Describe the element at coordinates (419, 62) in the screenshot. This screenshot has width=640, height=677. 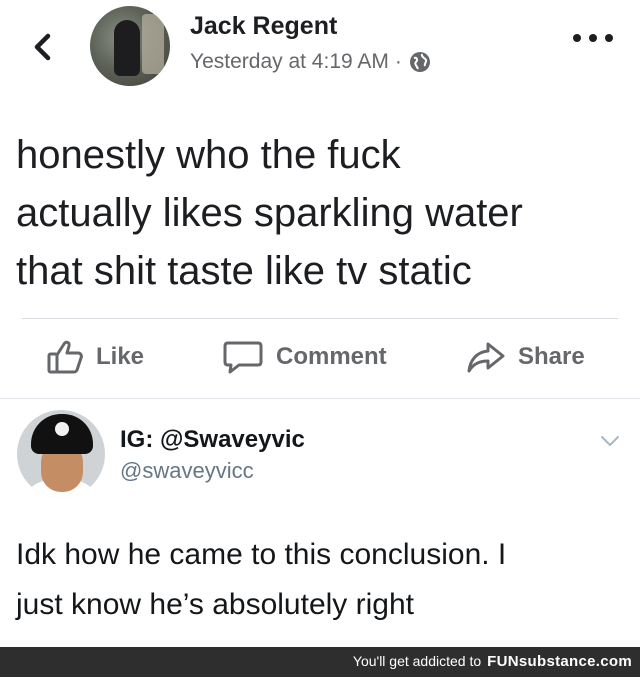
I see `globe-icon` at that location.